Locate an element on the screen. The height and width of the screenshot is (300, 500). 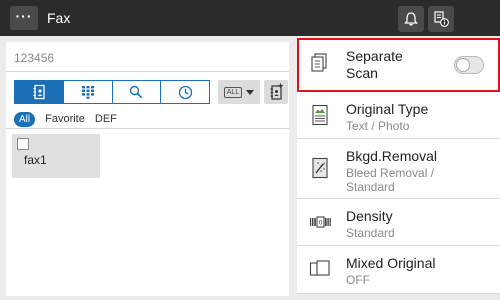
destination-number-field: 123456 is located at coordinates (148, 57).